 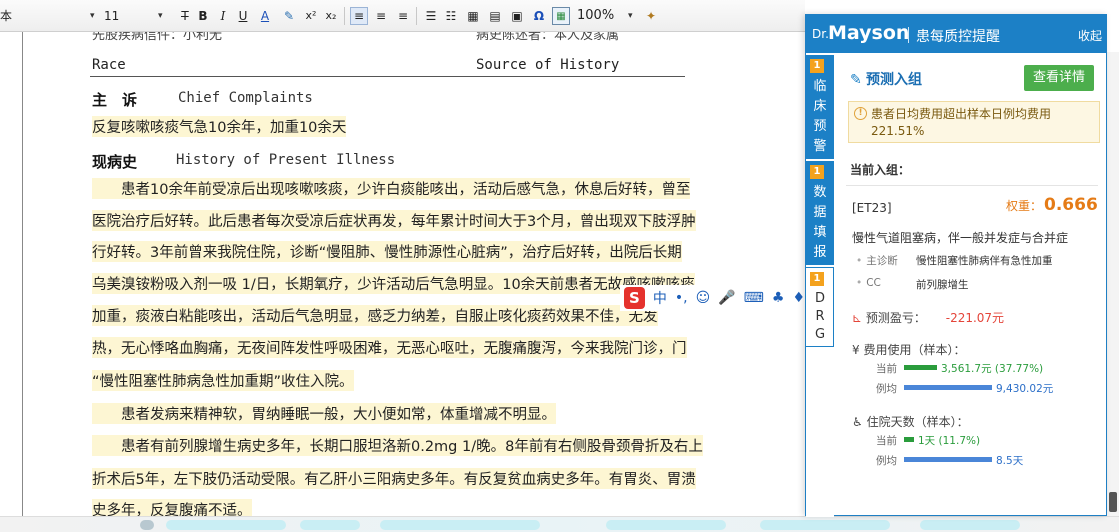 I want to click on brand-subtitle: 患每质控提醒, so click(x=958, y=37).